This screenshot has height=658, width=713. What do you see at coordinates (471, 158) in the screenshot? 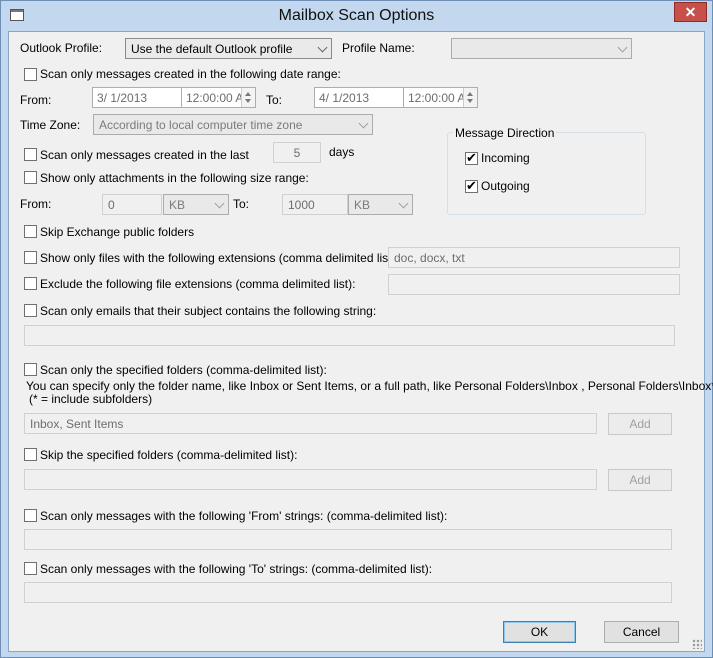
I see `incoming-checkbox` at bounding box center [471, 158].